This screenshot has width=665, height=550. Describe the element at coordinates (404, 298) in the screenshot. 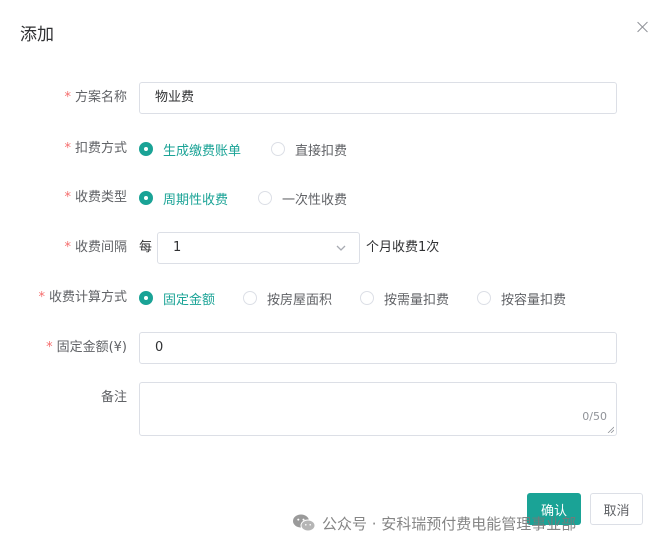

I see `radio-by-demand: 按需量扣费` at that location.